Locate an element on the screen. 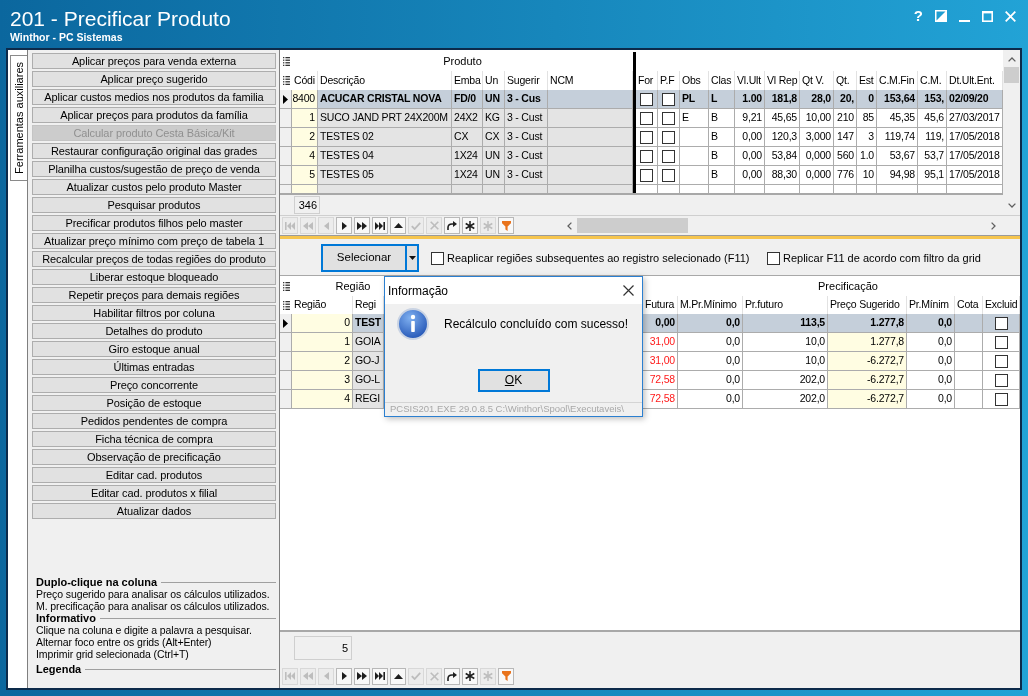 The height and width of the screenshot is (696, 1028). table-cell: 210 is located at coordinates (845, 118).